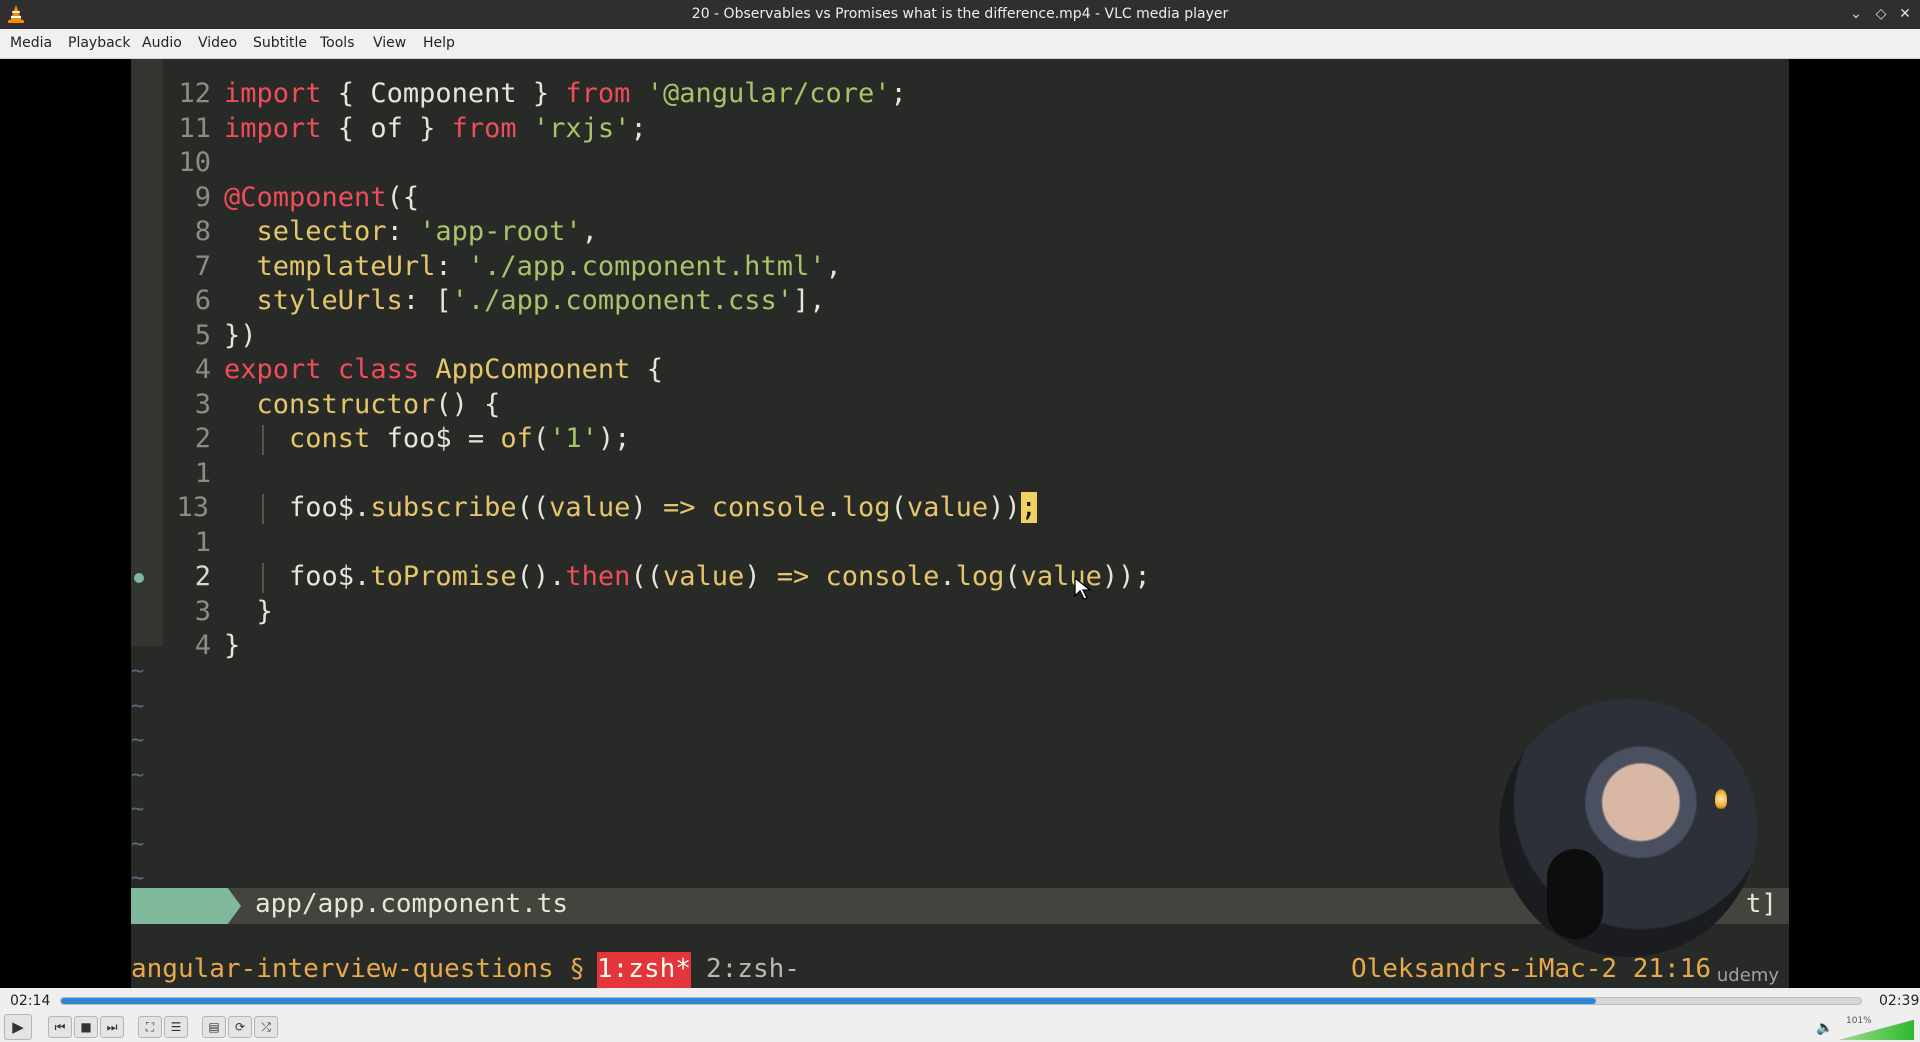 This screenshot has width=1920, height=1042. What do you see at coordinates (337, 43) in the screenshot?
I see `menu-tools: Tools` at bounding box center [337, 43].